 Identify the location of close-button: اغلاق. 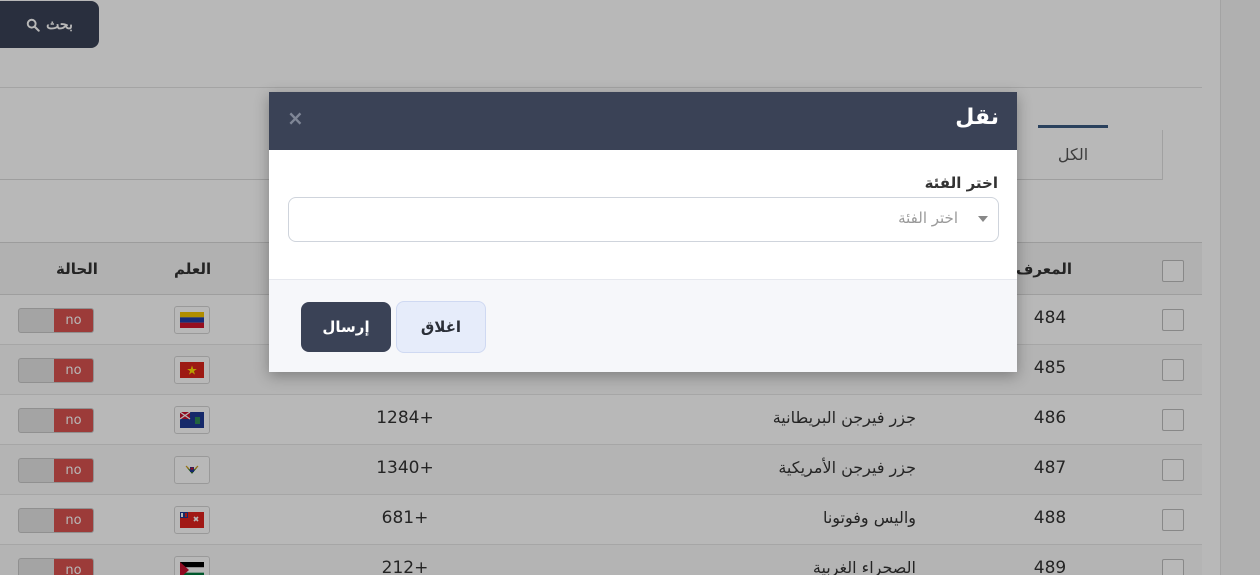
(441, 327).